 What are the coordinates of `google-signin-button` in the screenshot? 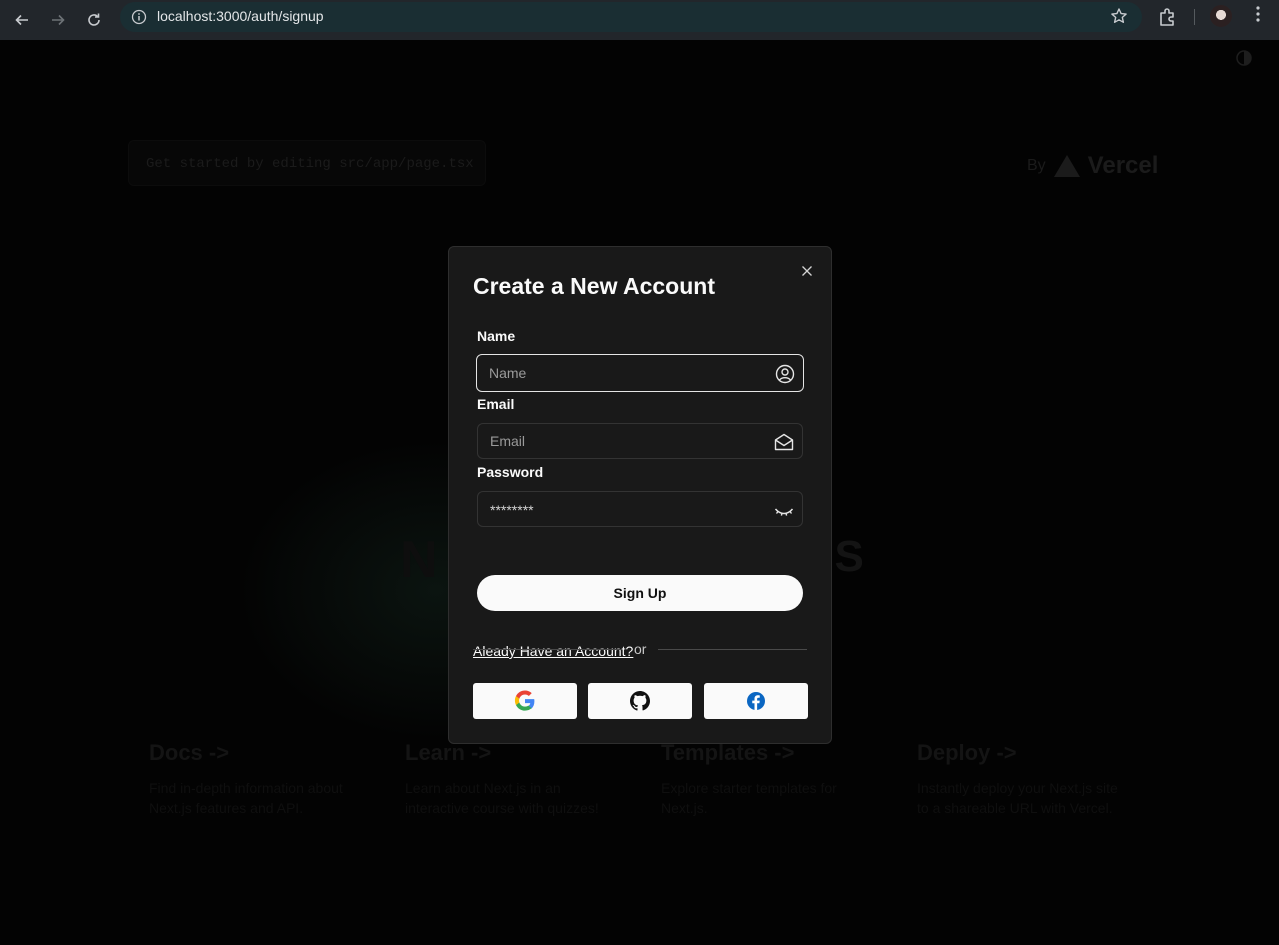 It's located at (525, 701).